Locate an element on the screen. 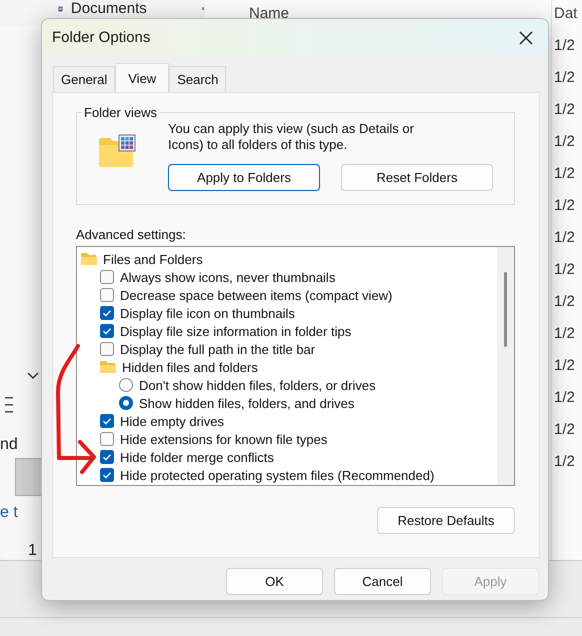 The width and height of the screenshot is (582, 636). column-header: Dat is located at coordinates (568, 13).